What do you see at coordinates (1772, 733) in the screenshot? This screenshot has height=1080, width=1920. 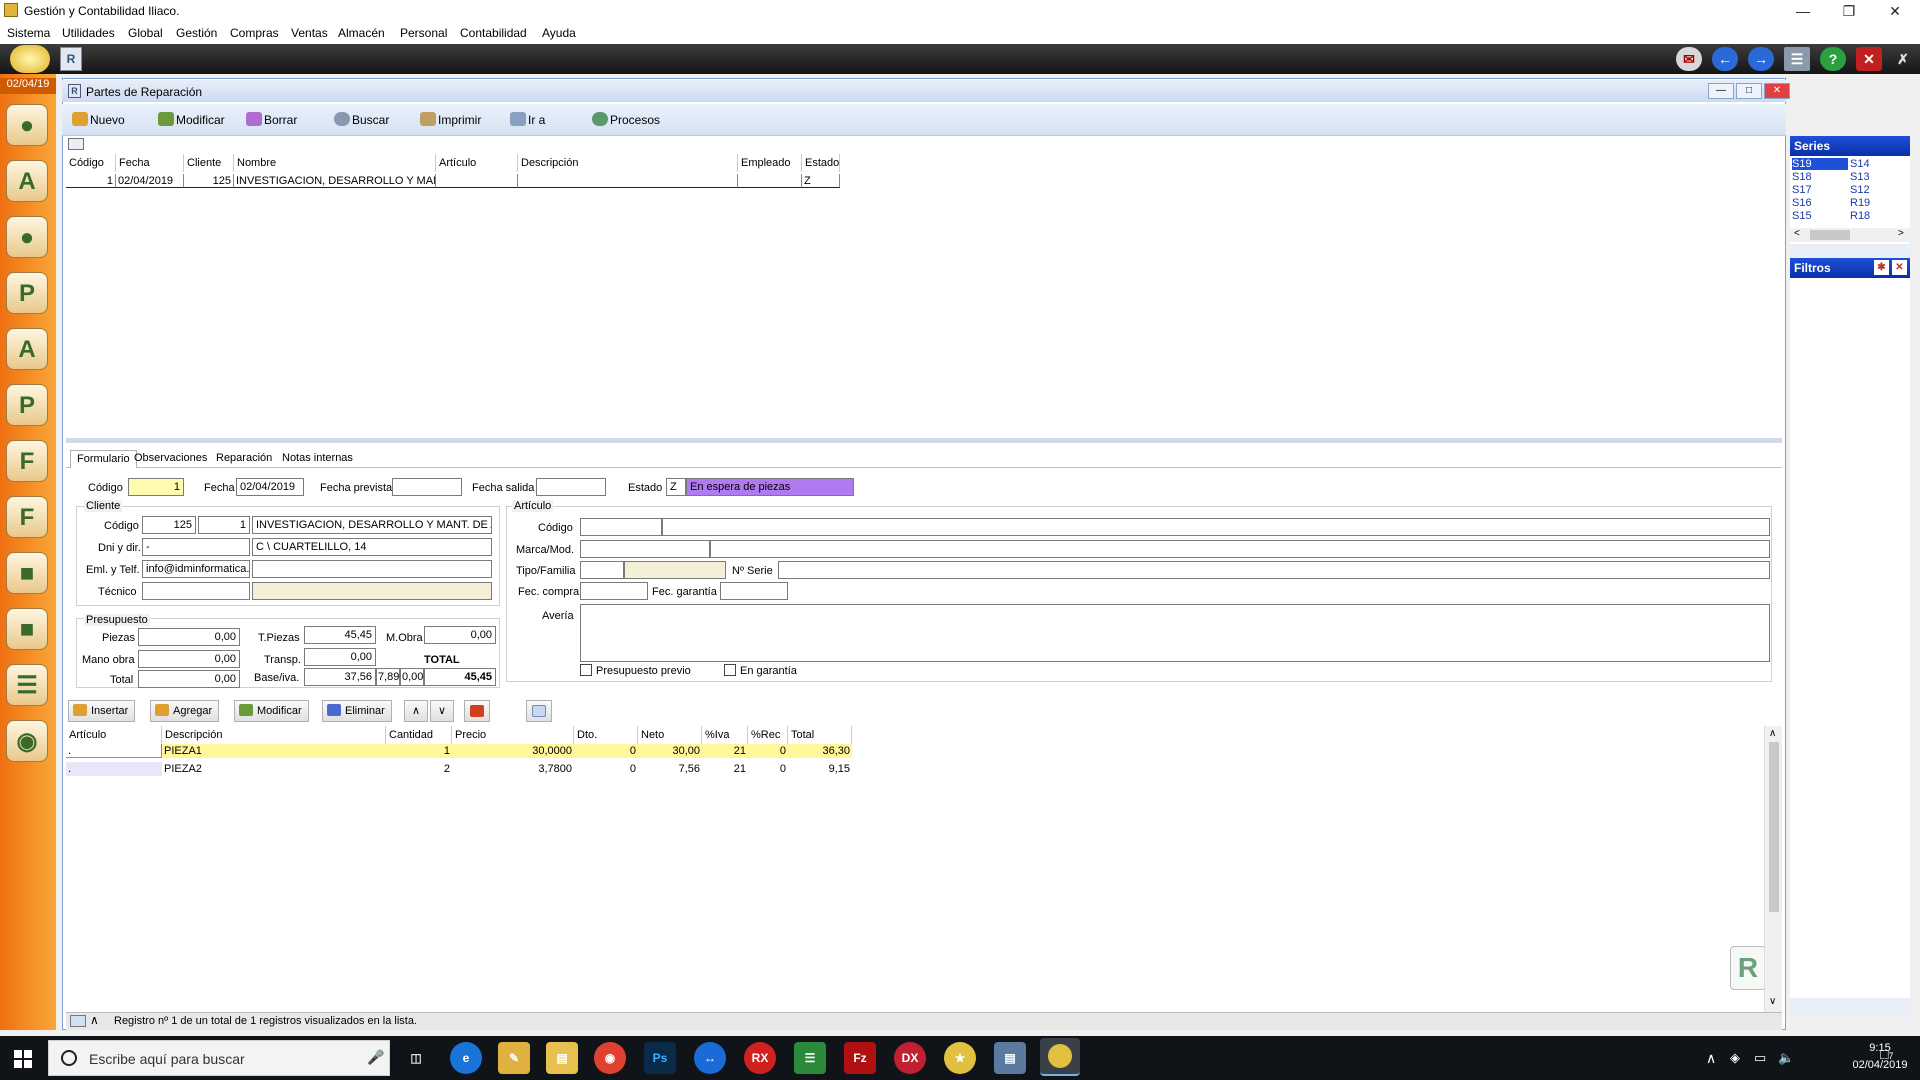 I see `scroll-up-icon: ∧` at bounding box center [1772, 733].